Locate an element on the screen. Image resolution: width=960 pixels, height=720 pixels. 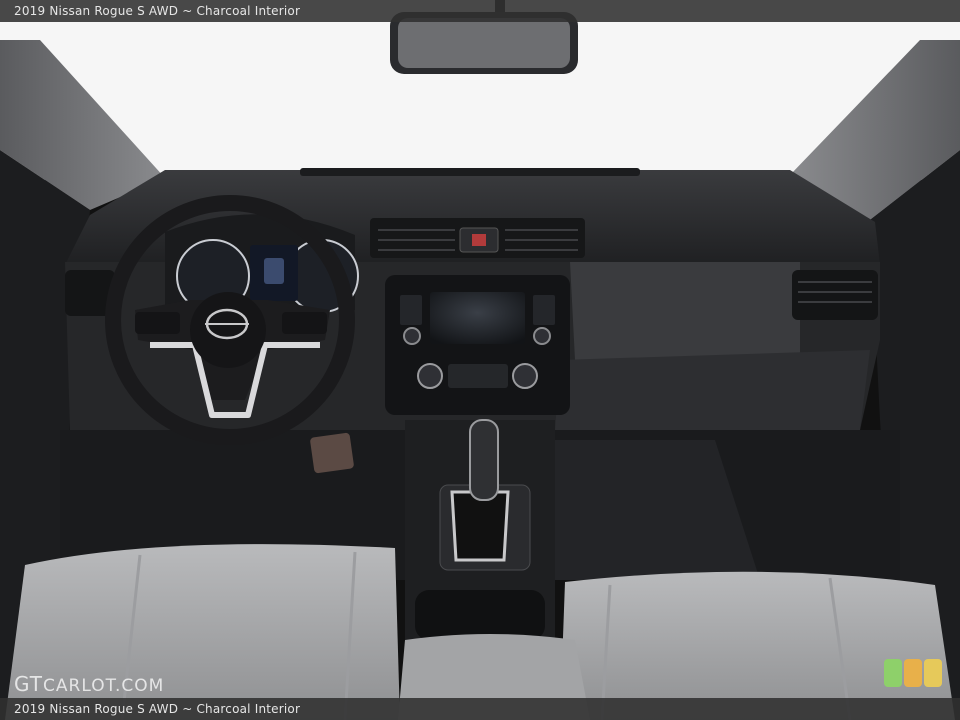
infotainment-screen is located at coordinates (477, 318).